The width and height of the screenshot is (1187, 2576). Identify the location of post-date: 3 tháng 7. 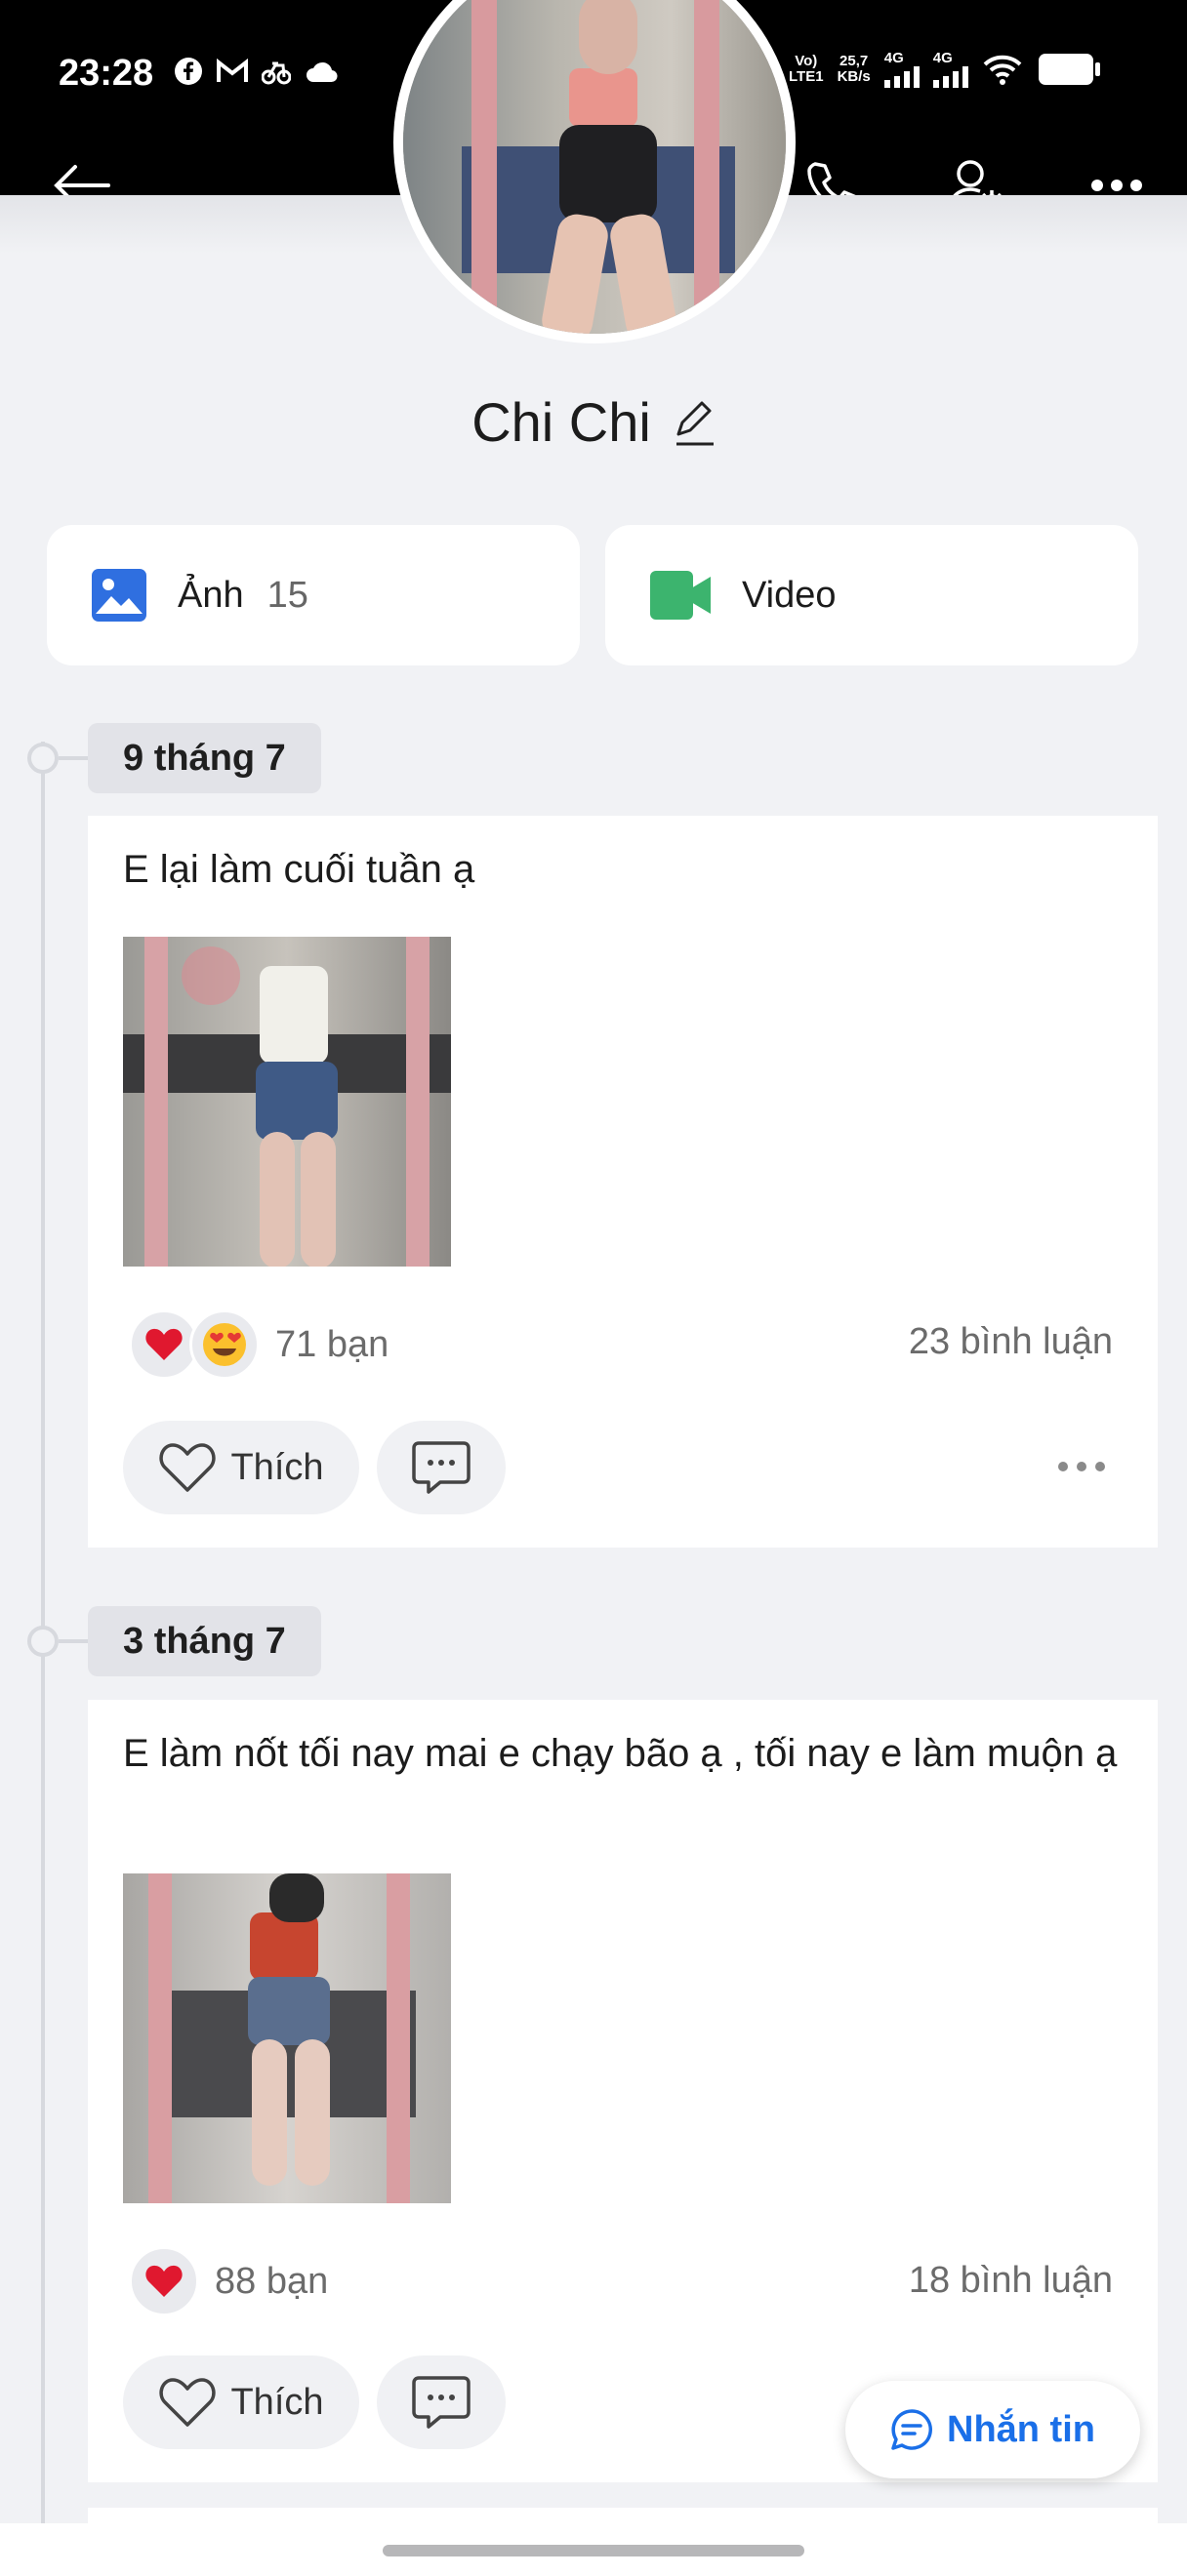
(204, 1641).